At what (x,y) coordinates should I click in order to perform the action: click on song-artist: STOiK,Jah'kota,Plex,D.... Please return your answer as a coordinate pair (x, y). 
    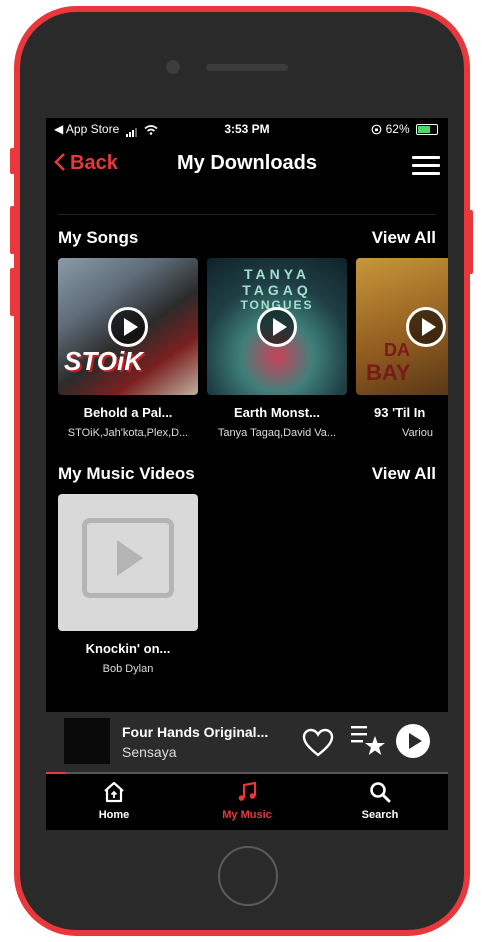
    Looking at the image, I should click on (128, 433).